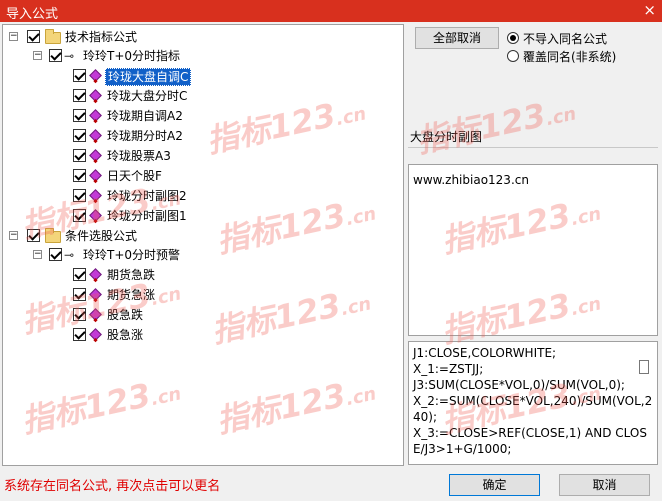  What do you see at coordinates (203, 196) in the screenshot?
I see `tree-item: 玲珑分时副图2` at bounding box center [203, 196].